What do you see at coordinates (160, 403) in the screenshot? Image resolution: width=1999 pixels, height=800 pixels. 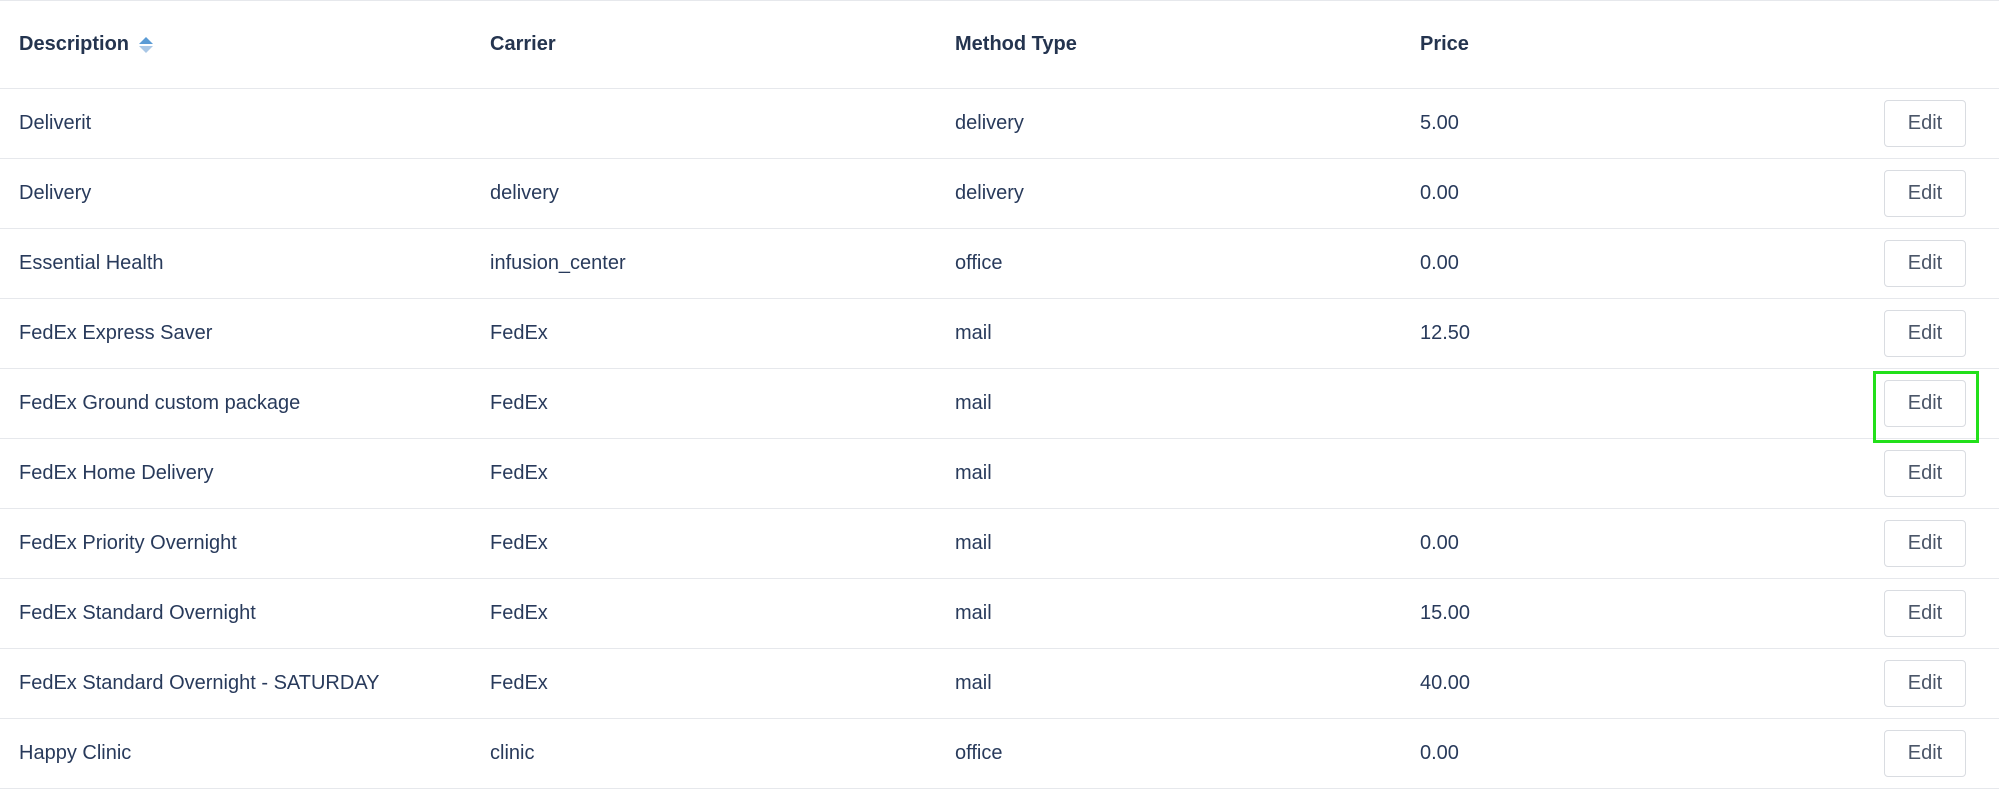 I see `cell-description: FedEx Ground custom package` at bounding box center [160, 403].